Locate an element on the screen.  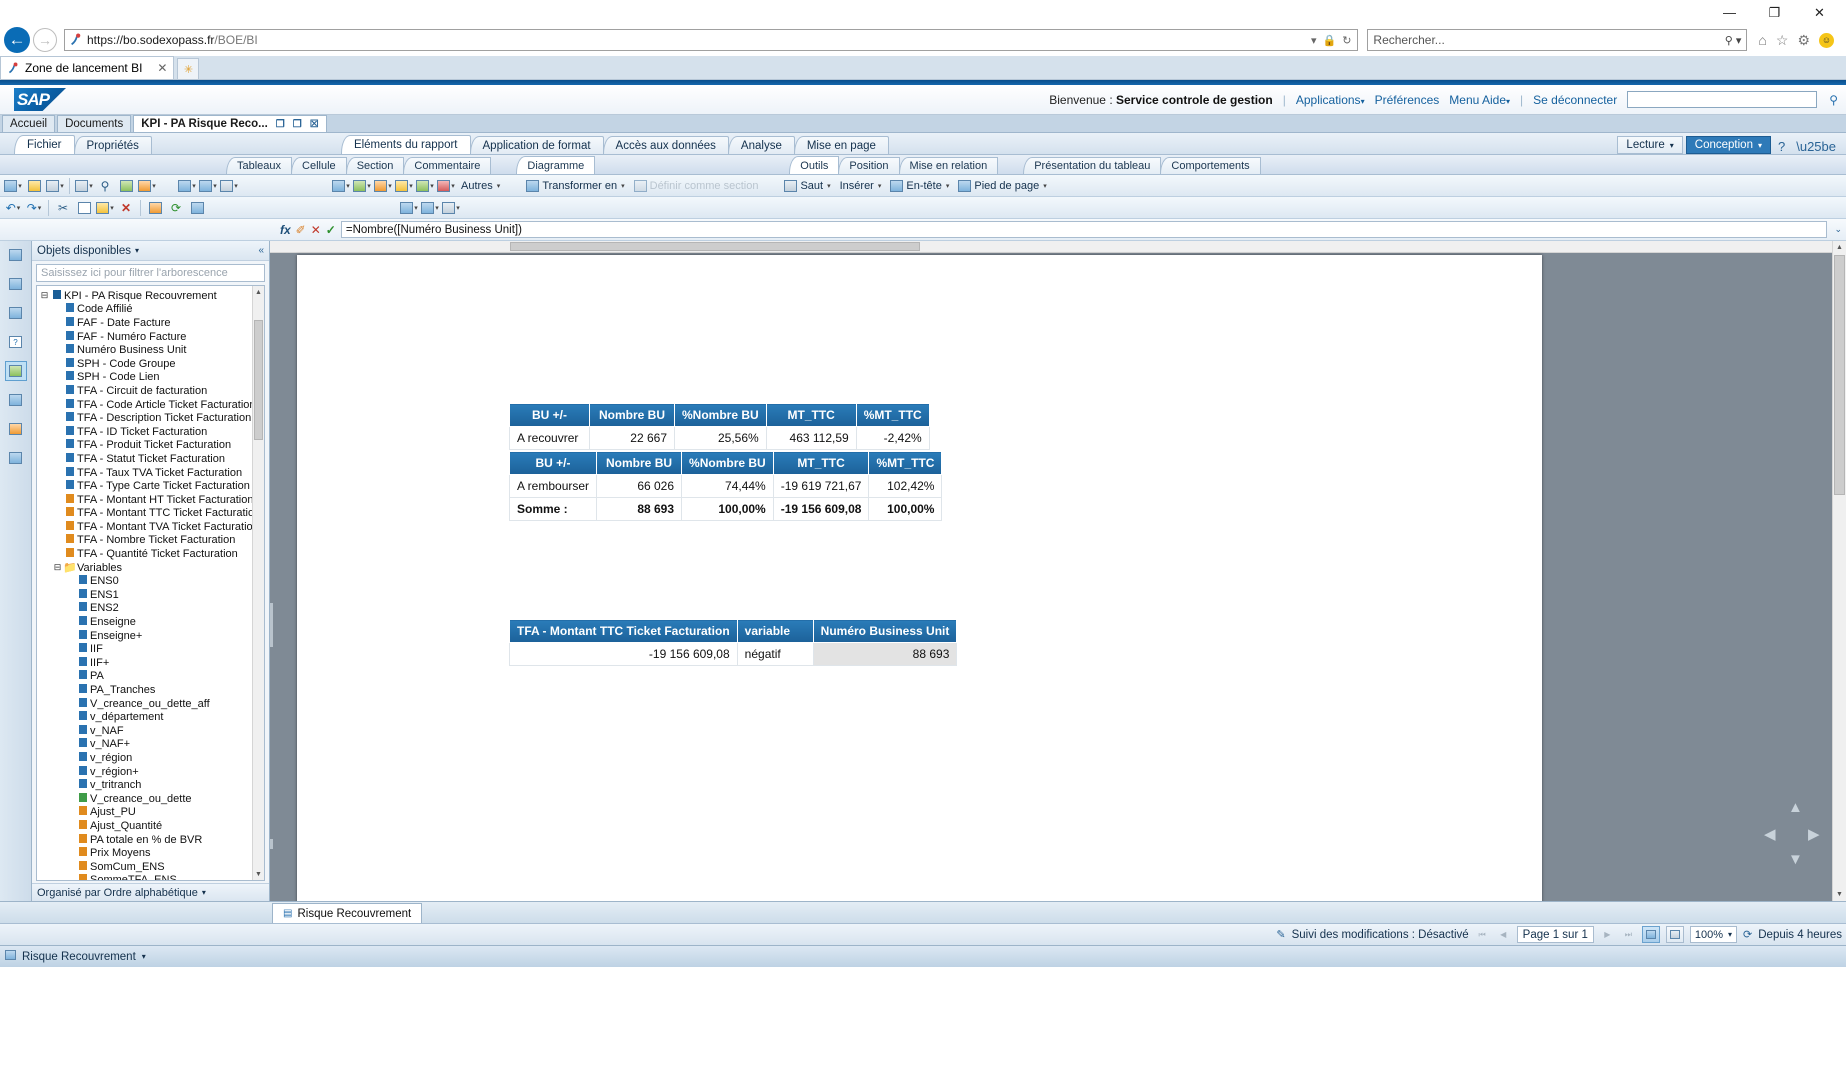
tree-item: PA is located at coordinates (145, 677).